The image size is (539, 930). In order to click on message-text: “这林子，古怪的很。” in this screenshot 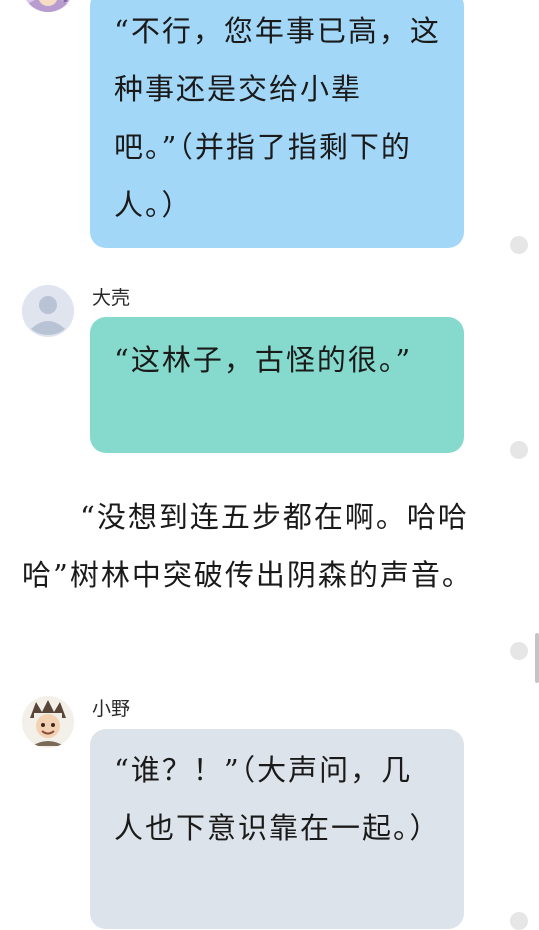, I will do `click(263, 360)`.